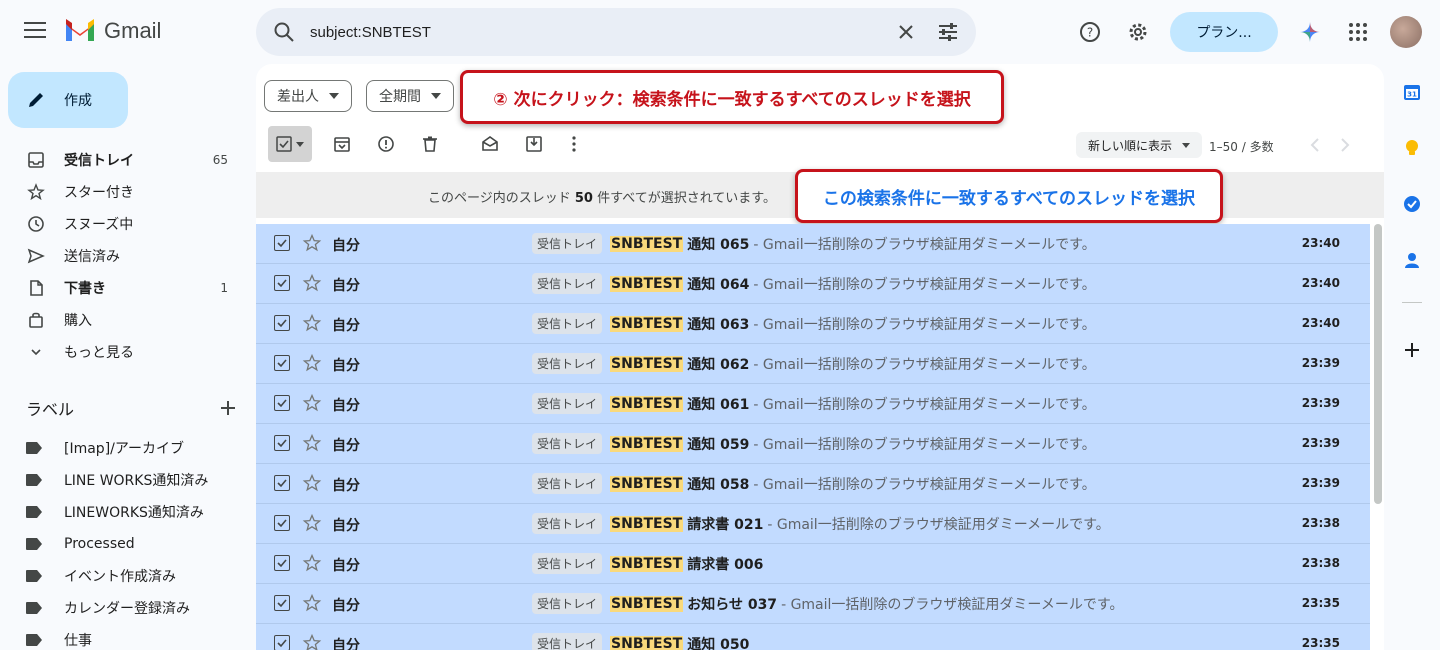  Describe the element at coordinates (1326, 145) in the screenshot. I see `page-nav-arrows` at that location.